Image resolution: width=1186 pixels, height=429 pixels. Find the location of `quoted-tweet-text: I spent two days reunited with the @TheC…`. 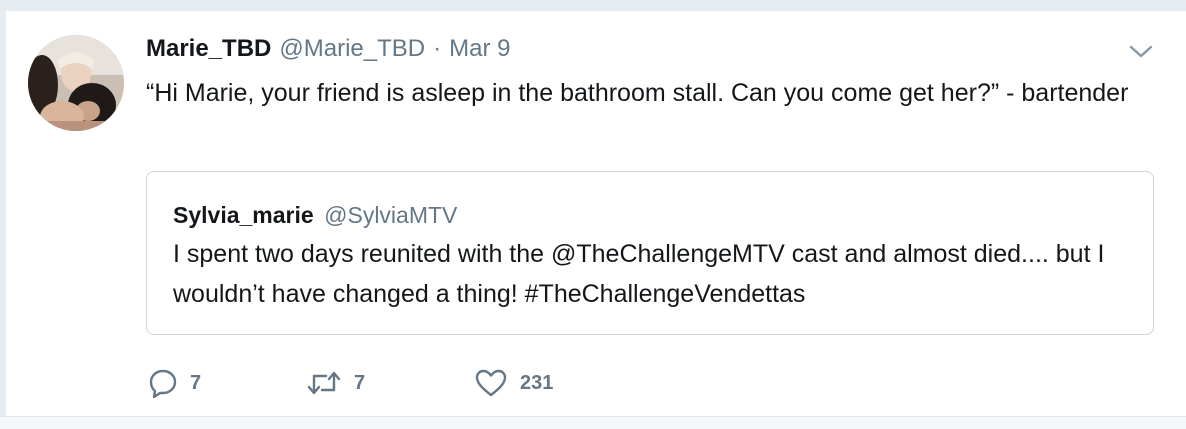

quoted-tweet-text: I spent two days reunited with the @TheC… is located at coordinates (639, 274).